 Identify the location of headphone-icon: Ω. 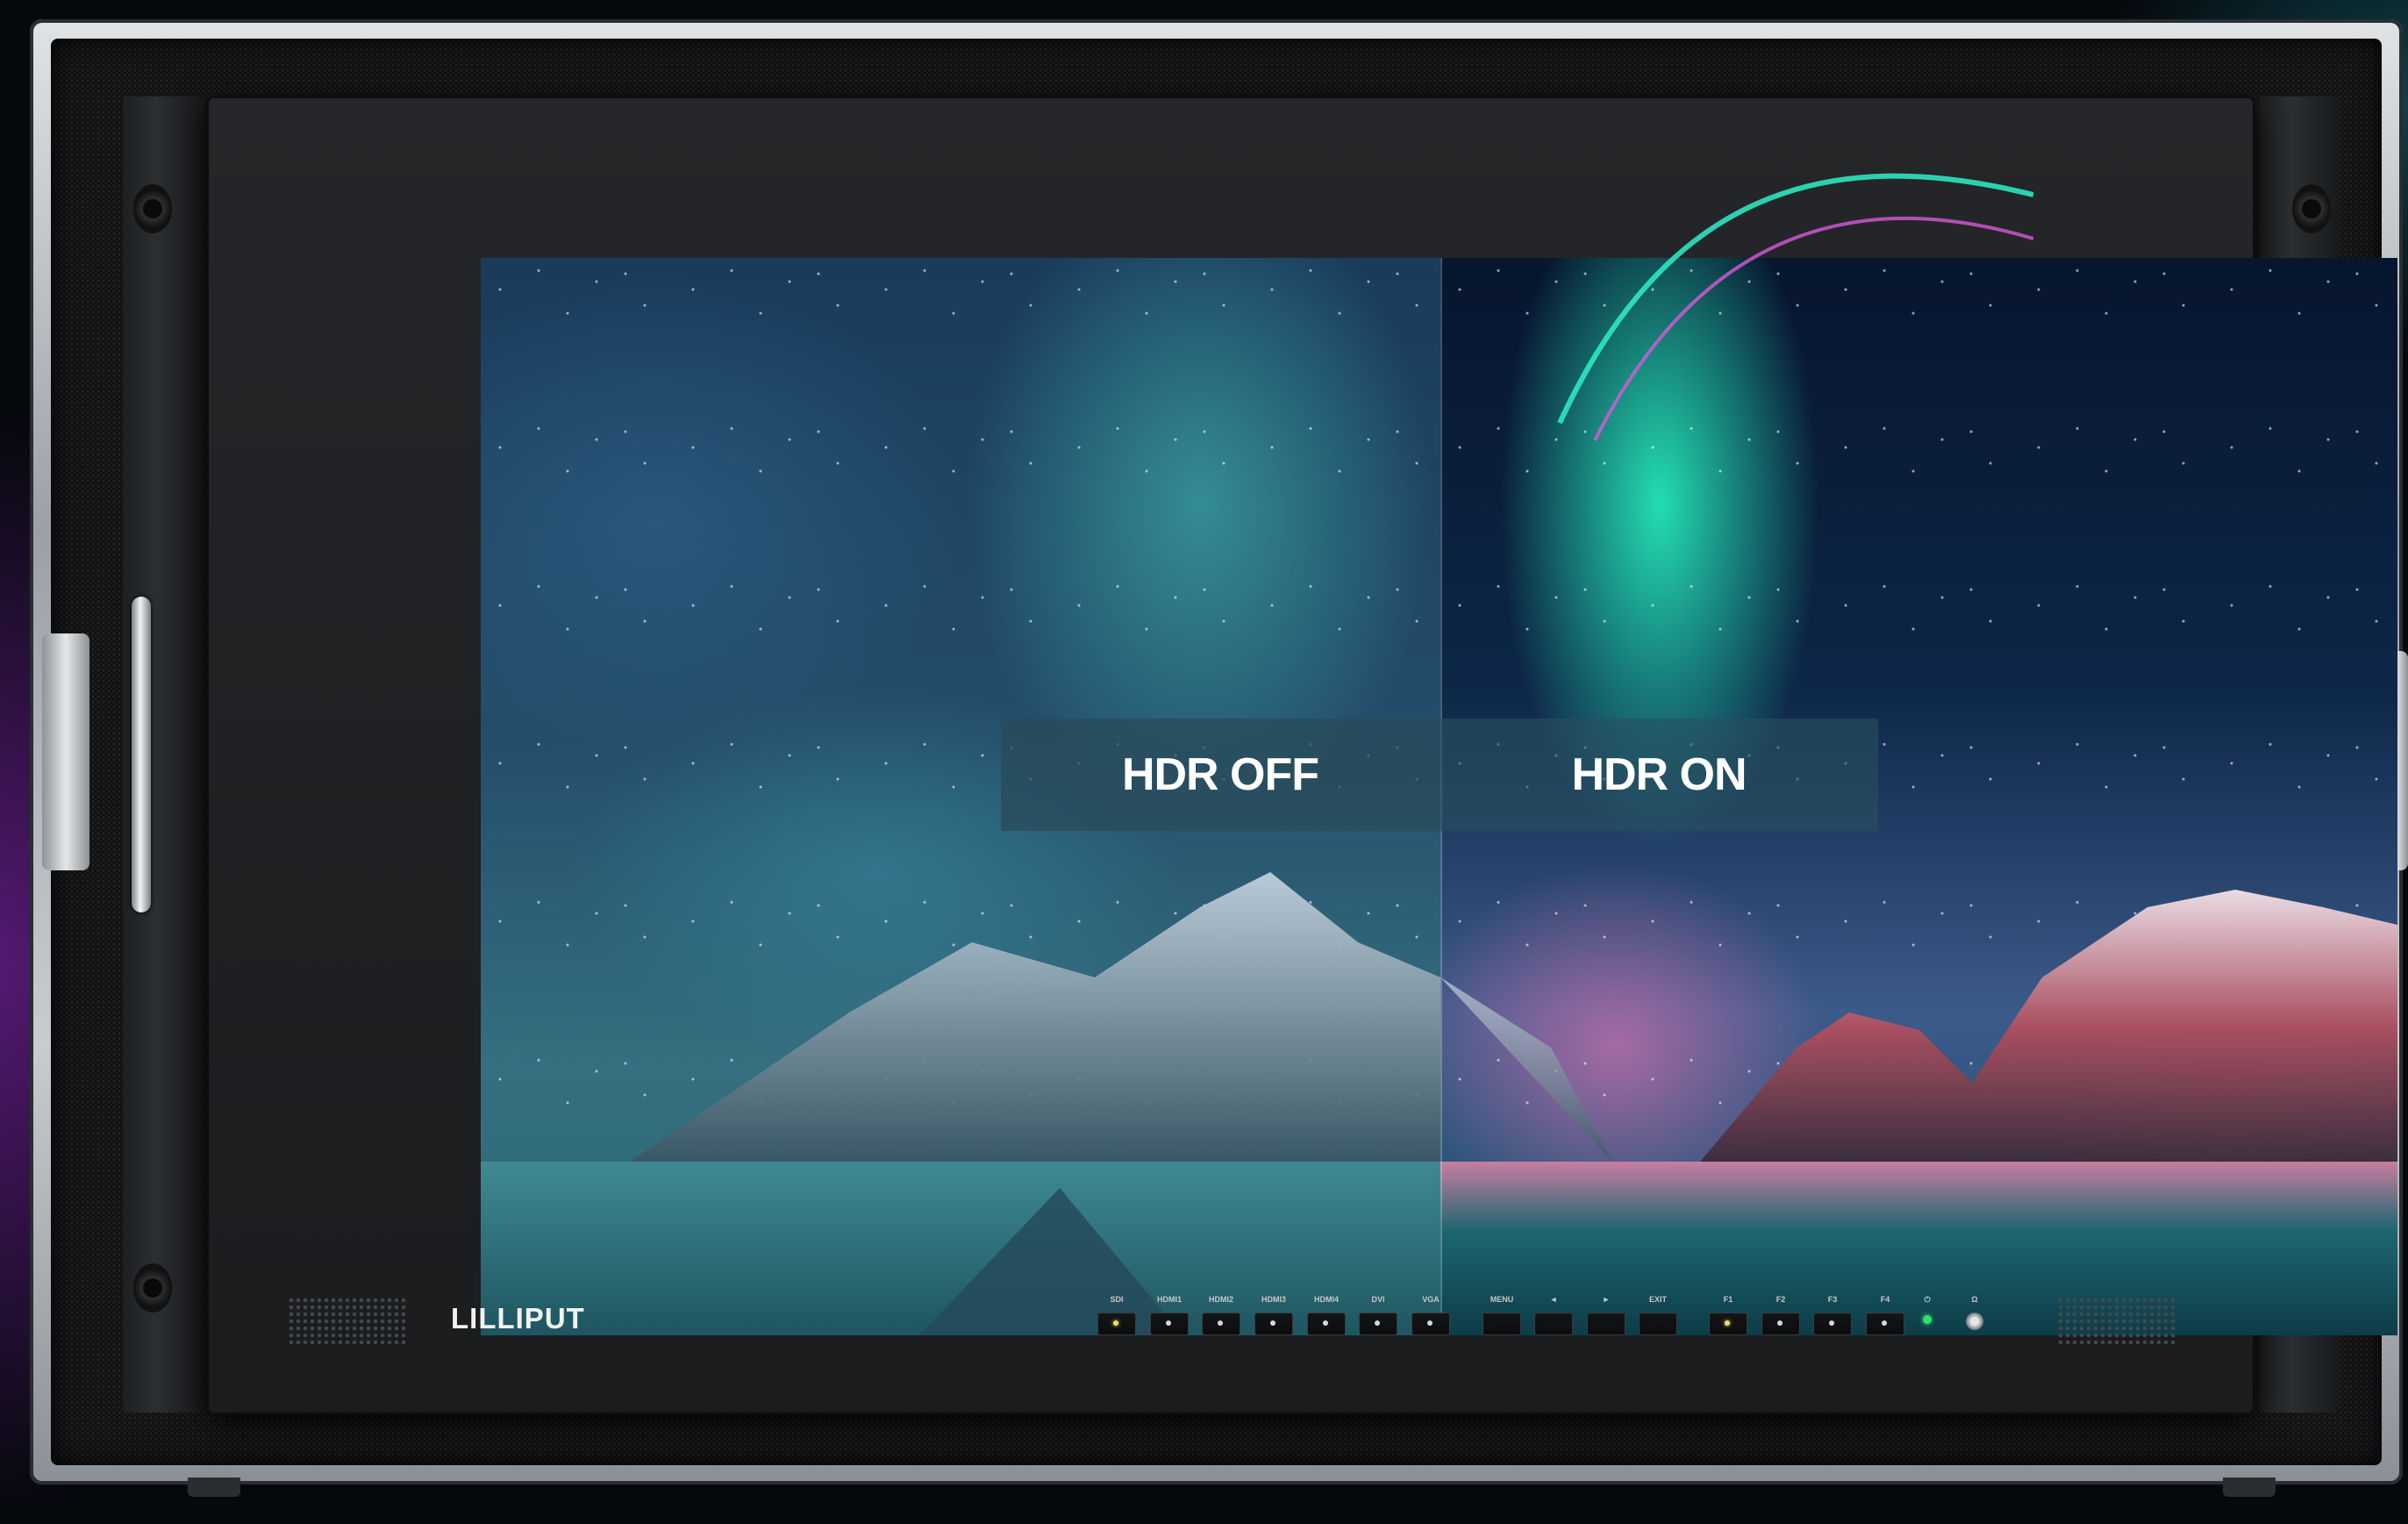
(1974, 1299).